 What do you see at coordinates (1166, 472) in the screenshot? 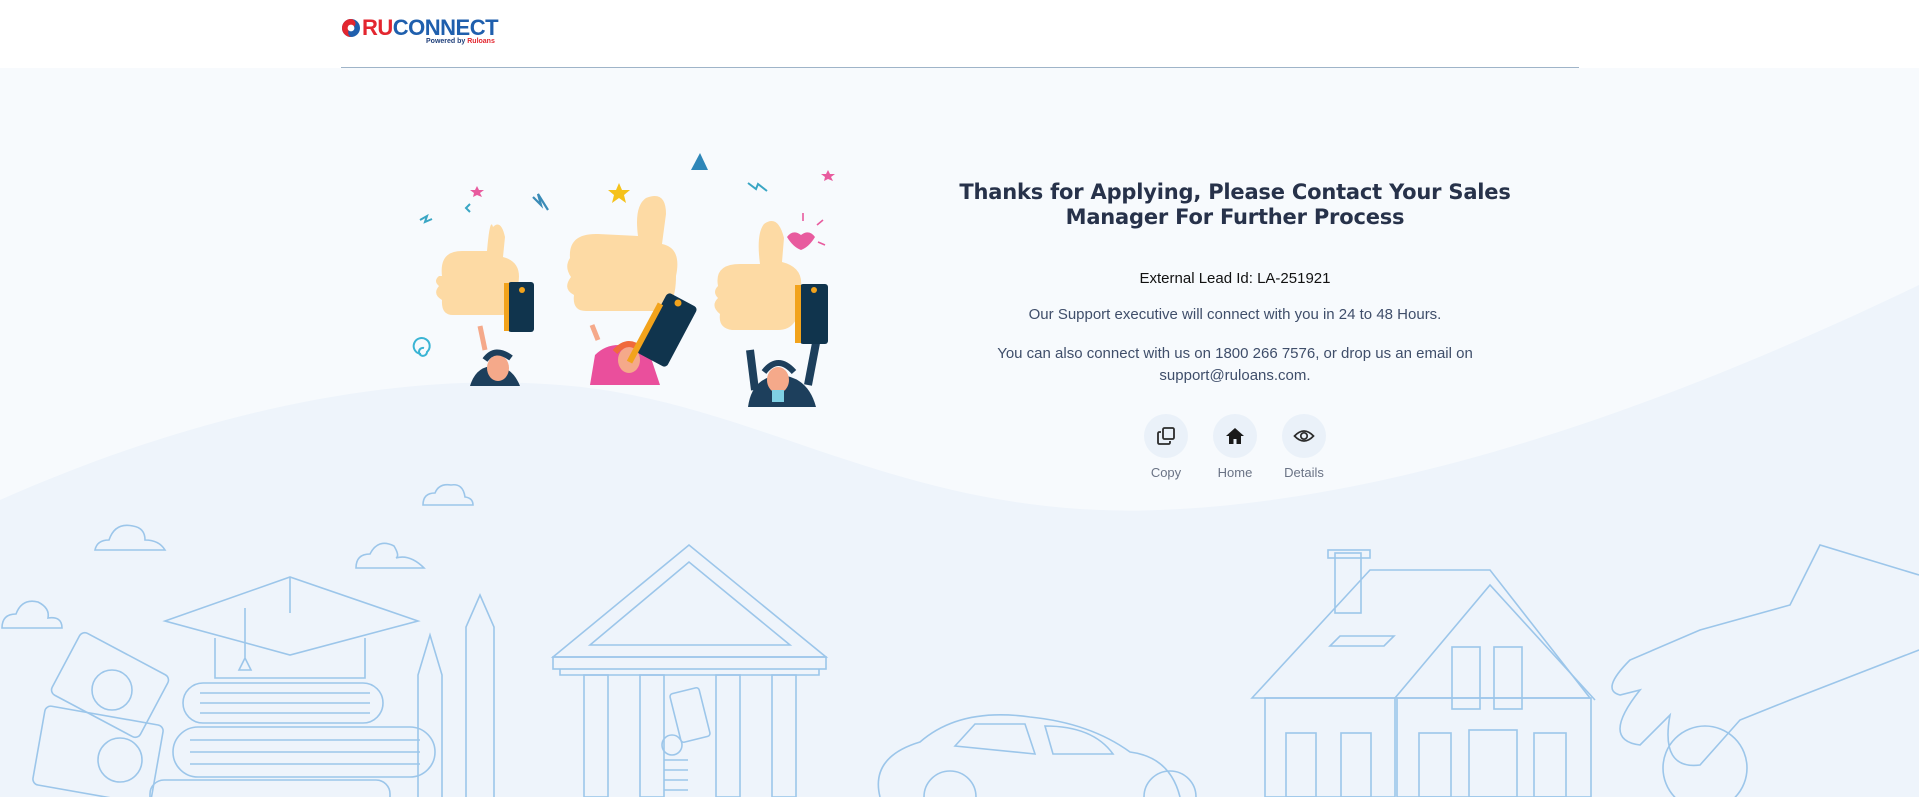
I see `copy-label: Copy` at bounding box center [1166, 472].